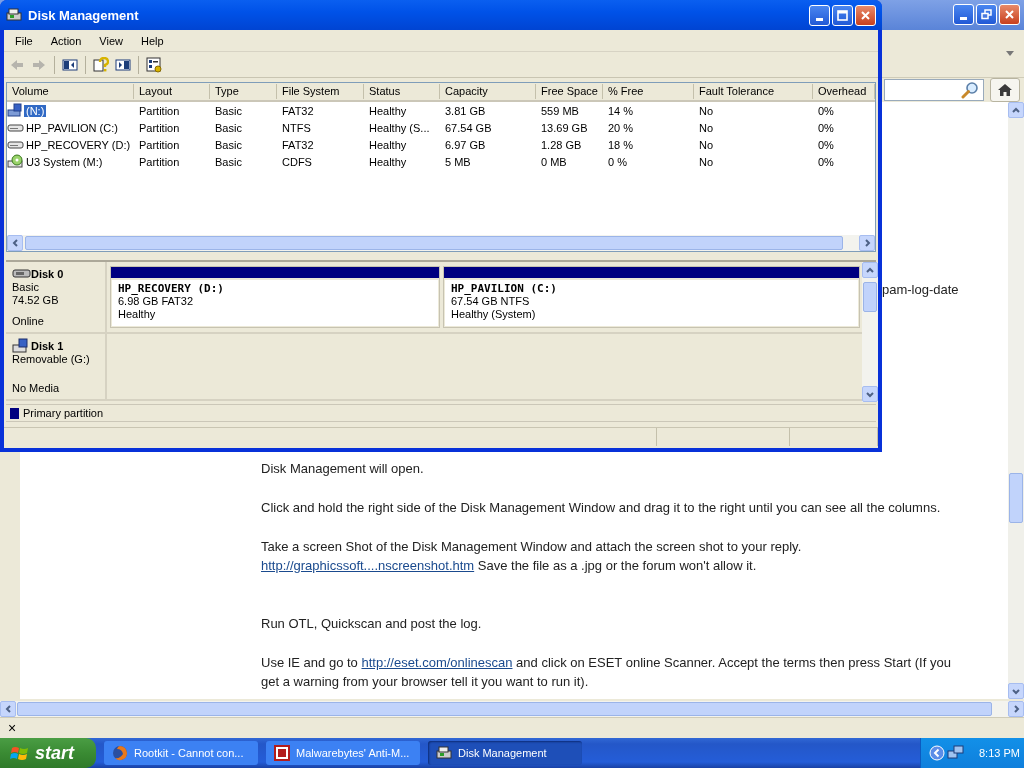 This screenshot has height=768, width=1024. Describe the element at coordinates (70, 91) in the screenshot. I see `column-header: Volume` at that location.